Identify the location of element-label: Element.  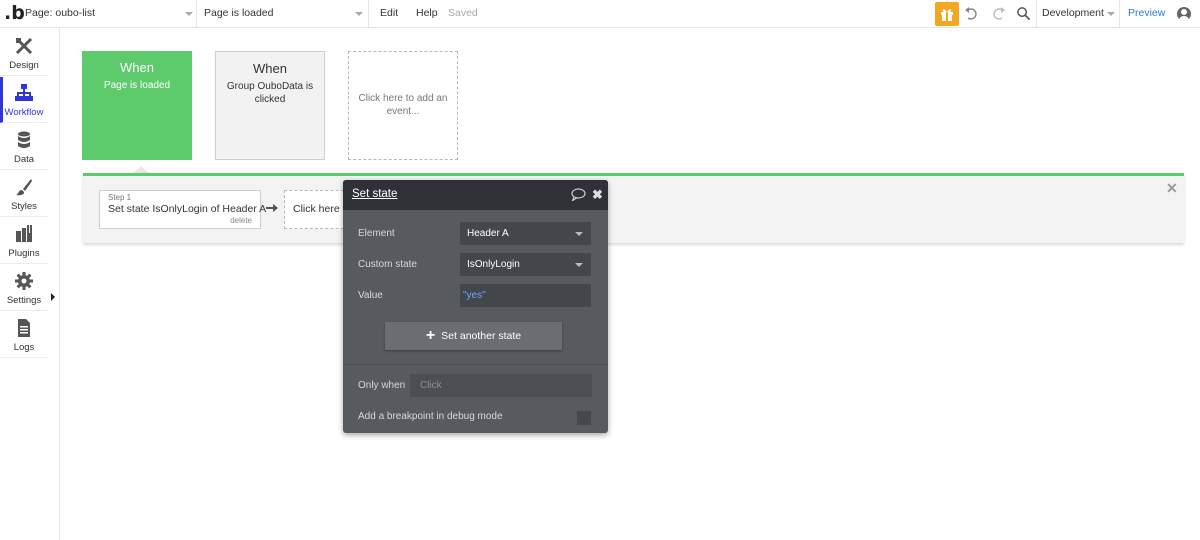
(376, 233).